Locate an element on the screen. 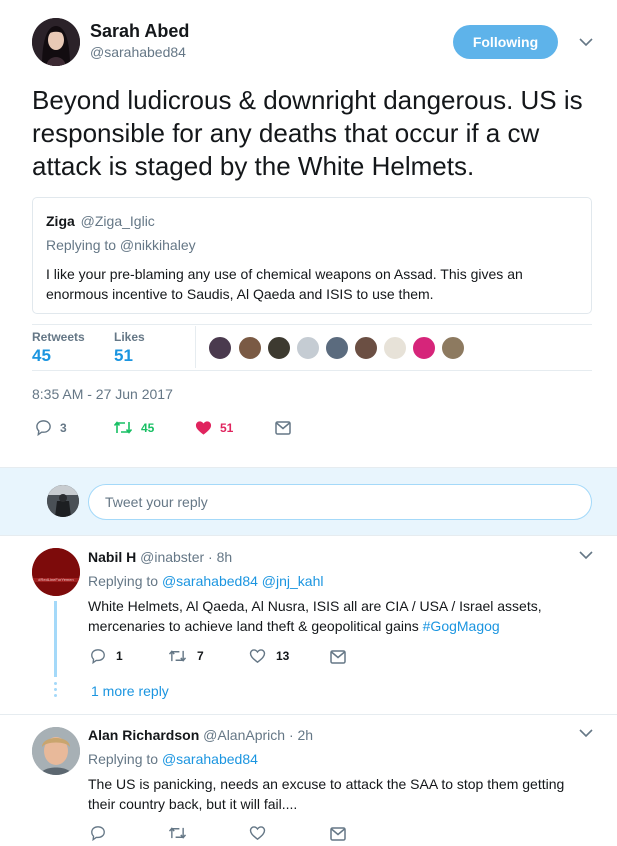 The height and width of the screenshot is (846, 617). tweet-timestamp: 8:35 AM - 27 Jun 2017 is located at coordinates (102, 394).